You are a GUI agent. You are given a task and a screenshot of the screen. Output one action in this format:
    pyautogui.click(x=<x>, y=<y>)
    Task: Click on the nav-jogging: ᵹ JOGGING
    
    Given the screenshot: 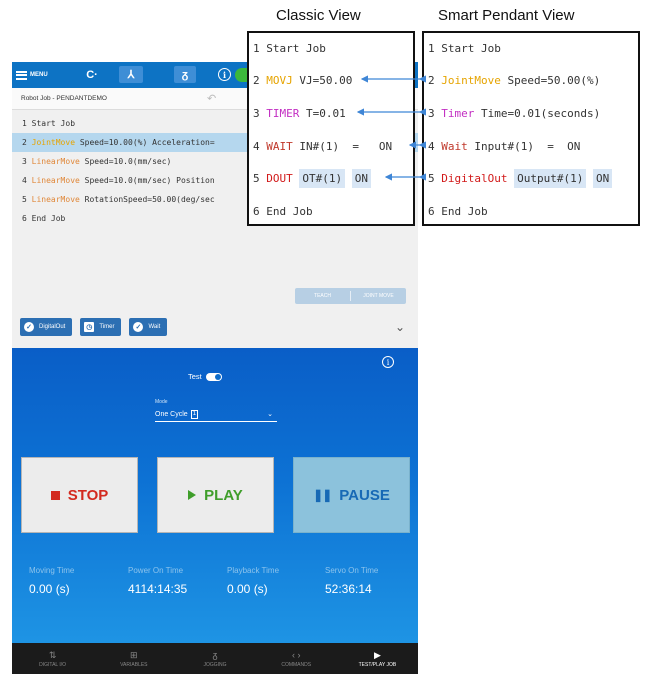 What is the action you would take?
    pyautogui.click(x=214, y=658)
    